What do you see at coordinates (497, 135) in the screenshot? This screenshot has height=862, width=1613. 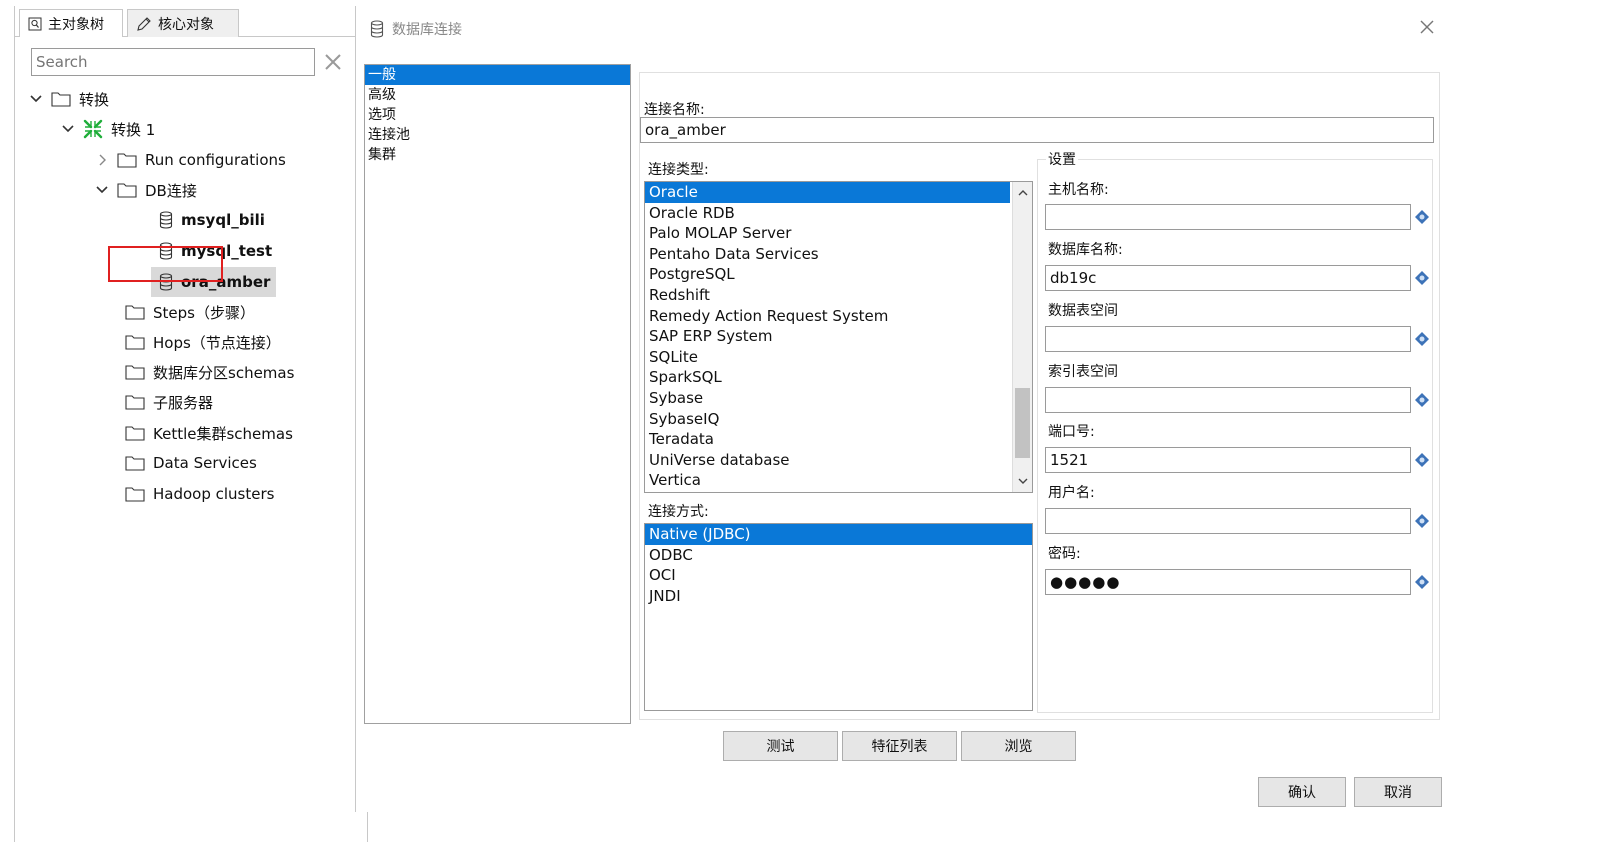 I see `nav-item-pooling: 连接池` at bounding box center [497, 135].